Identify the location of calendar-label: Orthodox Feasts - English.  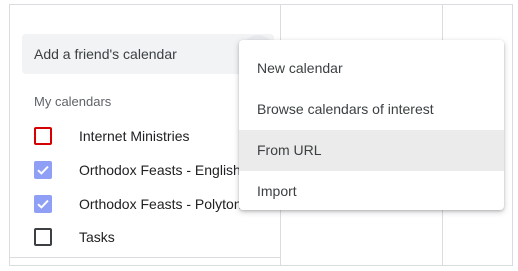
(160, 170).